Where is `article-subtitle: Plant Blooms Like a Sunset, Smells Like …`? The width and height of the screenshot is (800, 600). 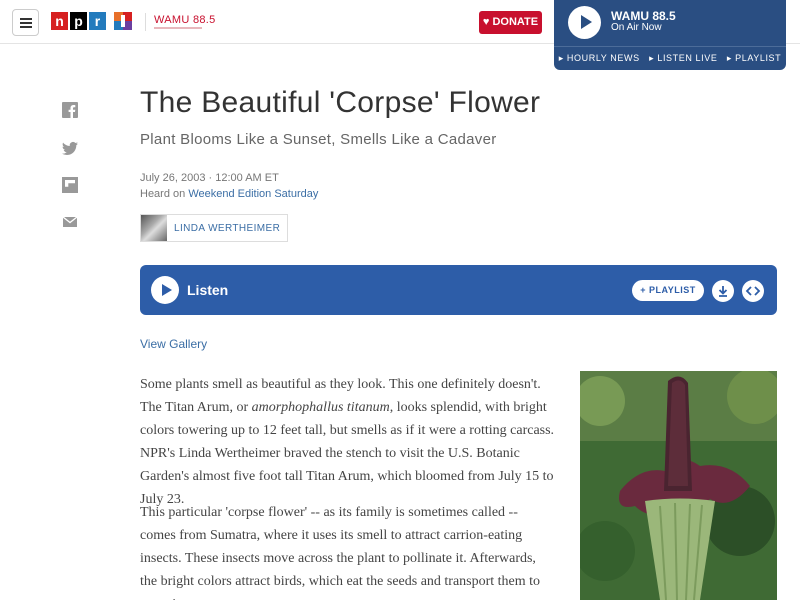 article-subtitle: Plant Blooms Like a Sunset, Smells Like … is located at coordinates (318, 139).